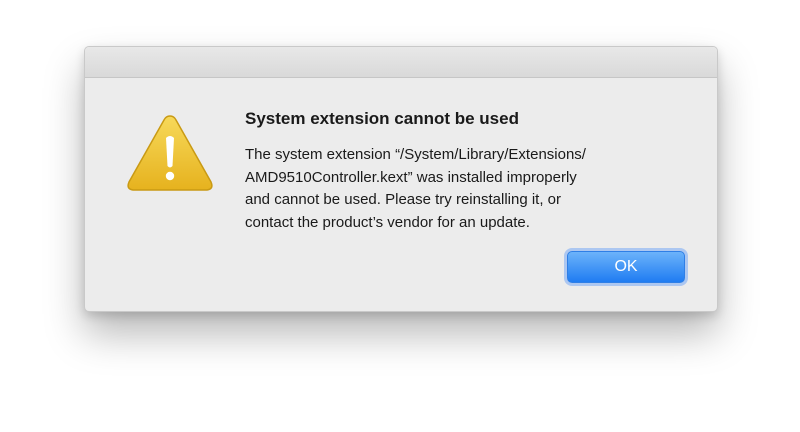 This screenshot has height=432, width=800. I want to click on warning-icon, so click(170, 153).